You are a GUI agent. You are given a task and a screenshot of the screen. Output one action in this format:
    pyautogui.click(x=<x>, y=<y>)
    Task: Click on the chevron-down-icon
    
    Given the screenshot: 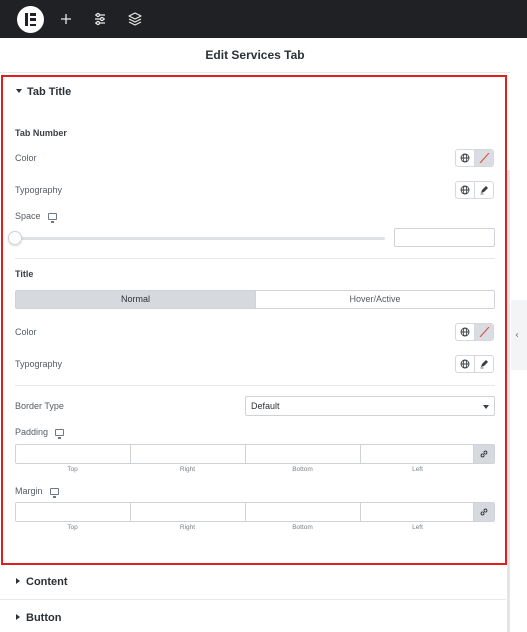 What is the action you would take?
    pyautogui.click(x=486, y=407)
    